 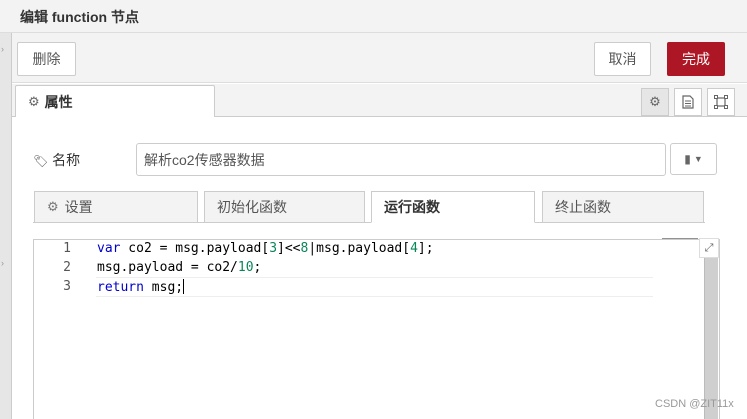 I want to click on name-input: 解析co2传感器数据, so click(x=401, y=159).